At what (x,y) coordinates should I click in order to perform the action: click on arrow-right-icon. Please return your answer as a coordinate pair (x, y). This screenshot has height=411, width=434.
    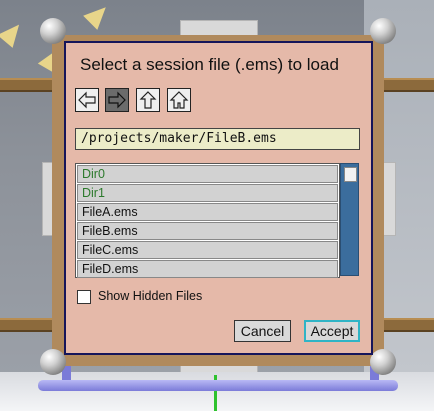
    Looking at the image, I should click on (117, 100).